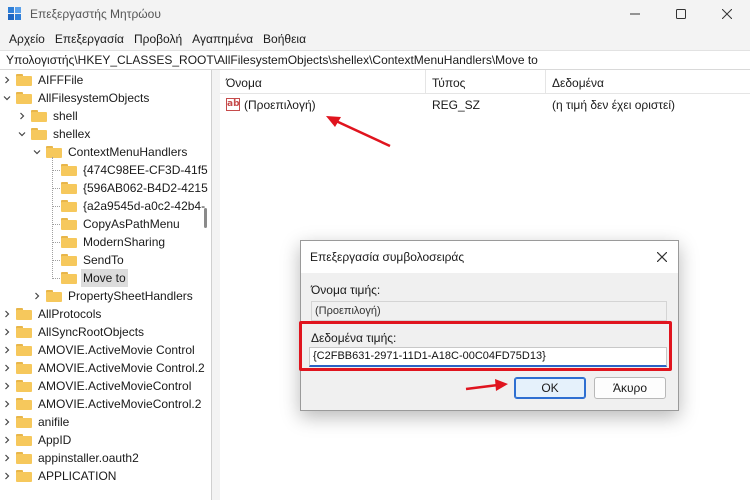  Describe the element at coordinates (323, 82) in the screenshot. I see `column-name: Όνομα` at that location.